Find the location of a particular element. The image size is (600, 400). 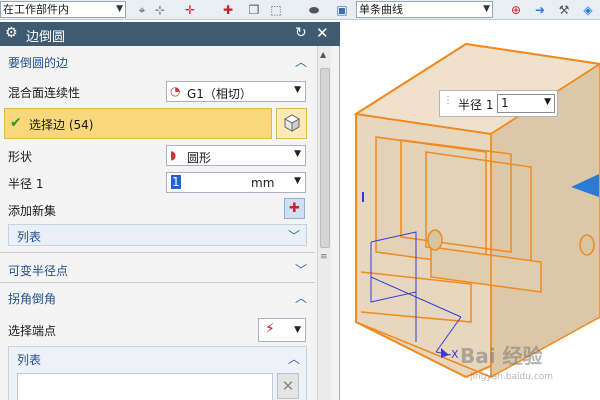

section-edges-title: 要倒圆的边 is located at coordinates (38, 63).